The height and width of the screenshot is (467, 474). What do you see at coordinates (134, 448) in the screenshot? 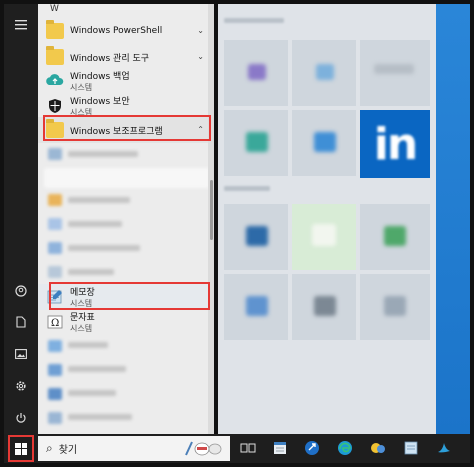
I see `search-box: ⌕ 찾기` at bounding box center [134, 448].